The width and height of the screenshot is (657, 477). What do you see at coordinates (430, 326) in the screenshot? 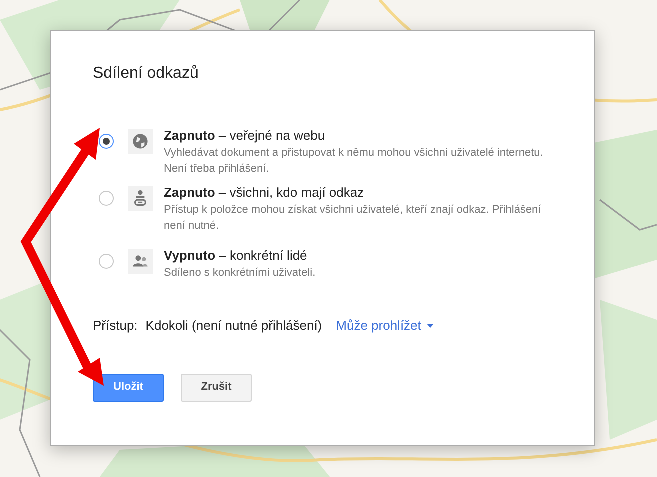
I see `caret-icon` at bounding box center [430, 326].